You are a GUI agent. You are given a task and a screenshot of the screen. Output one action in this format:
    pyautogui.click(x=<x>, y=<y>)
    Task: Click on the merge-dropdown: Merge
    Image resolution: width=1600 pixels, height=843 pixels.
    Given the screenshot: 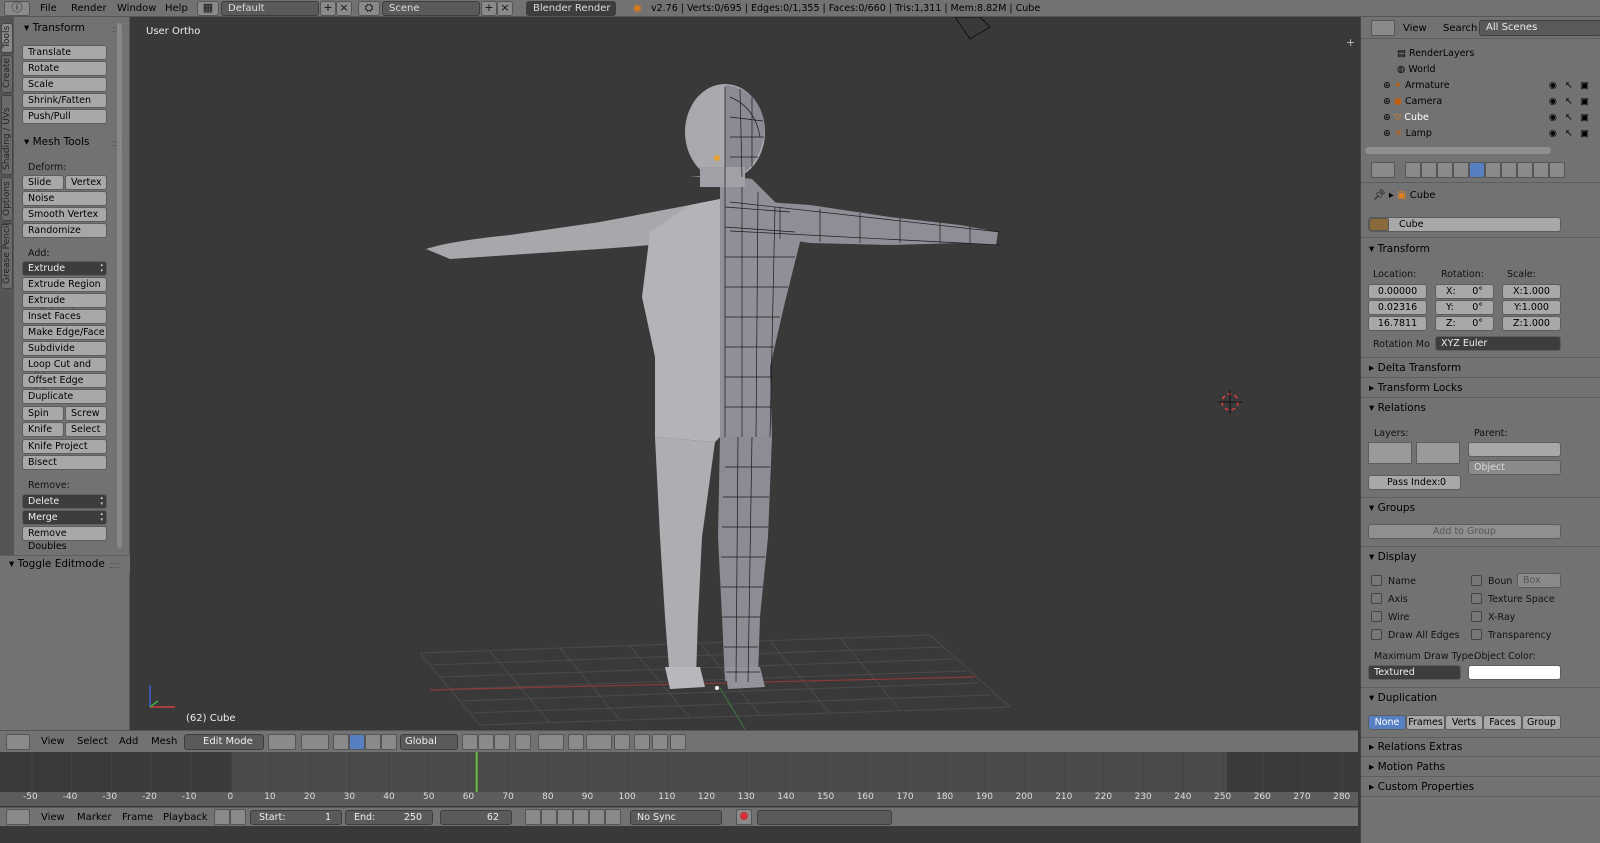 What is the action you would take?
    pyautogui.click(x=64, y=517)
    